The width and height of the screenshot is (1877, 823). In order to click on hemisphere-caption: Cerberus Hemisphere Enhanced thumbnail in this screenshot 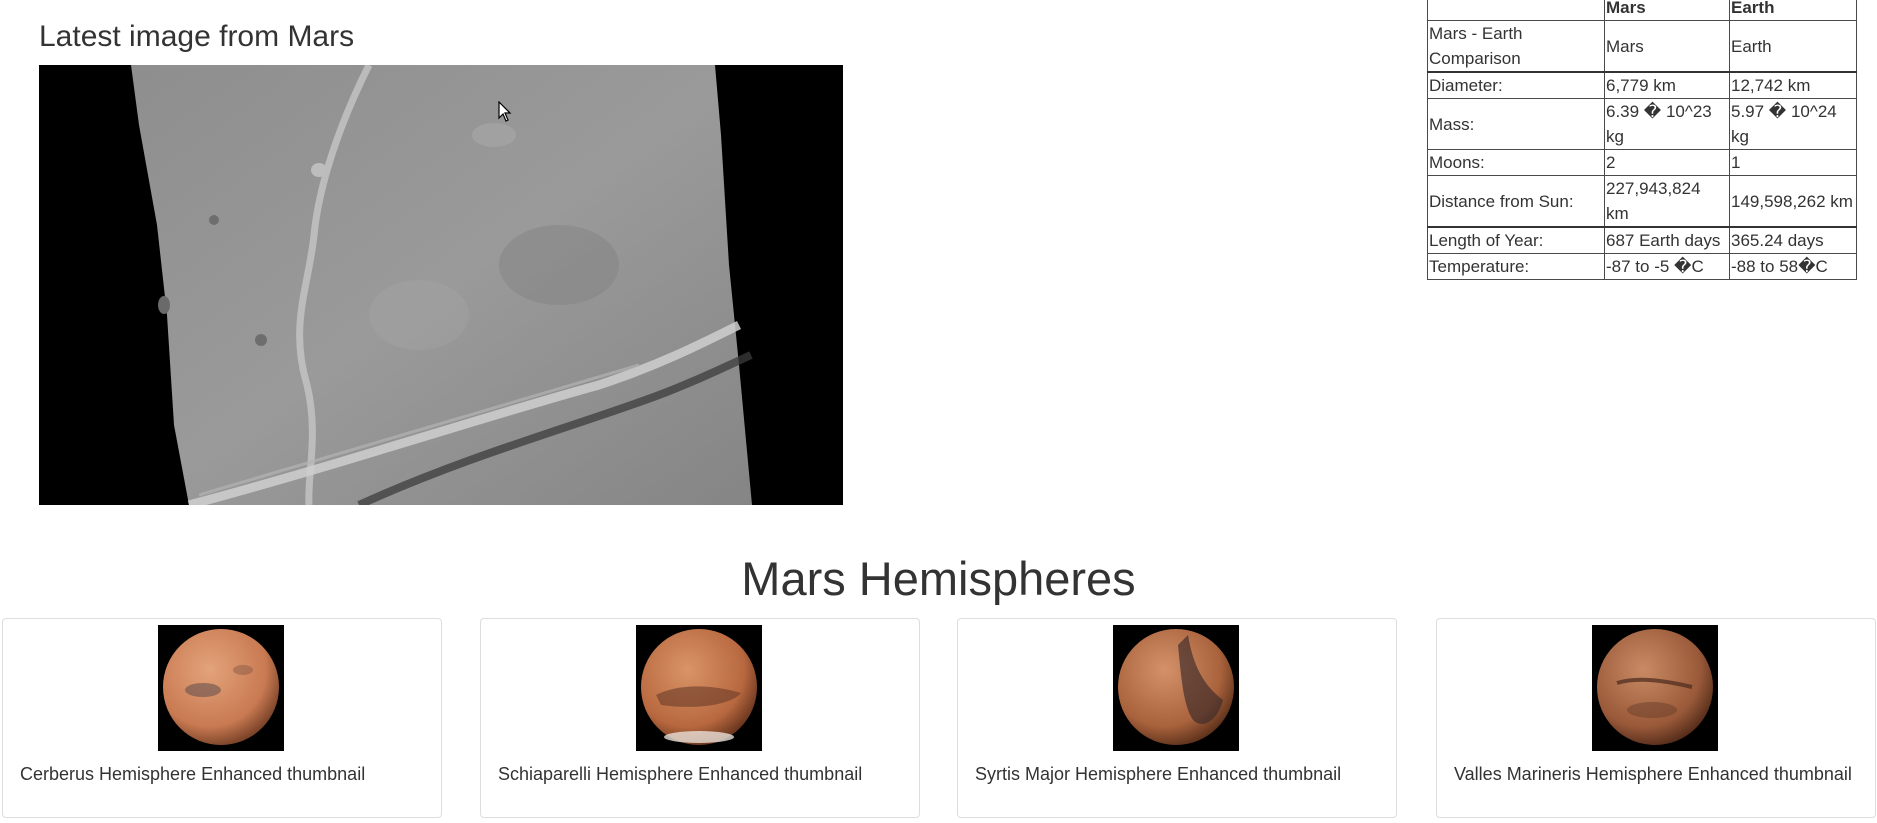, I will do `click(192, 774)`.